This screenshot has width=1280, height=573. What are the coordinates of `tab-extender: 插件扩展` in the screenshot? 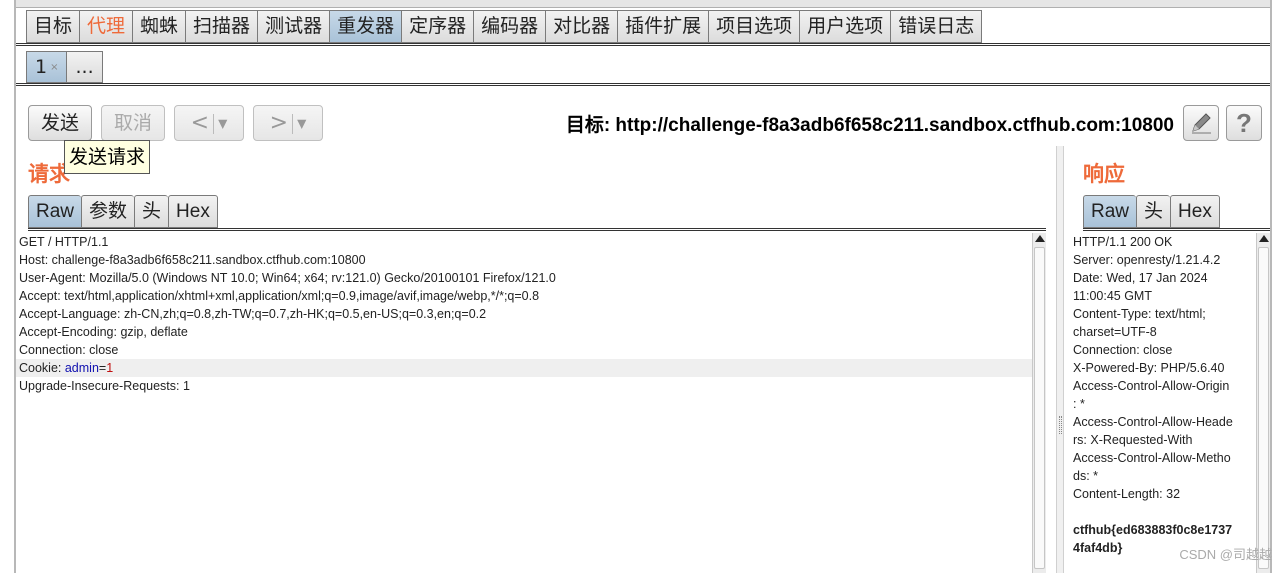 It's located at (663, 26).